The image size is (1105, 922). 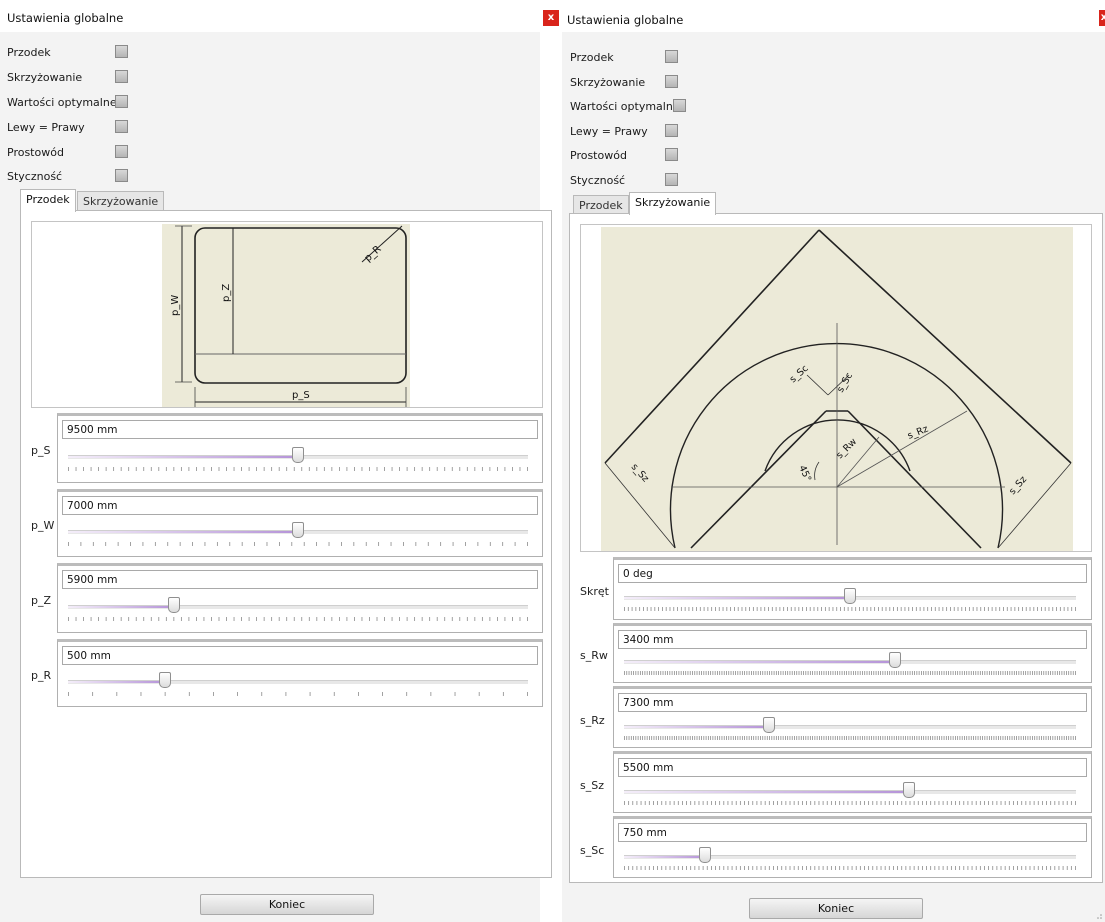 What do you see at coordinates (852, 847) in the screenshot?
I see `slider-box: 750 mm` at bounding box center [852, 847].